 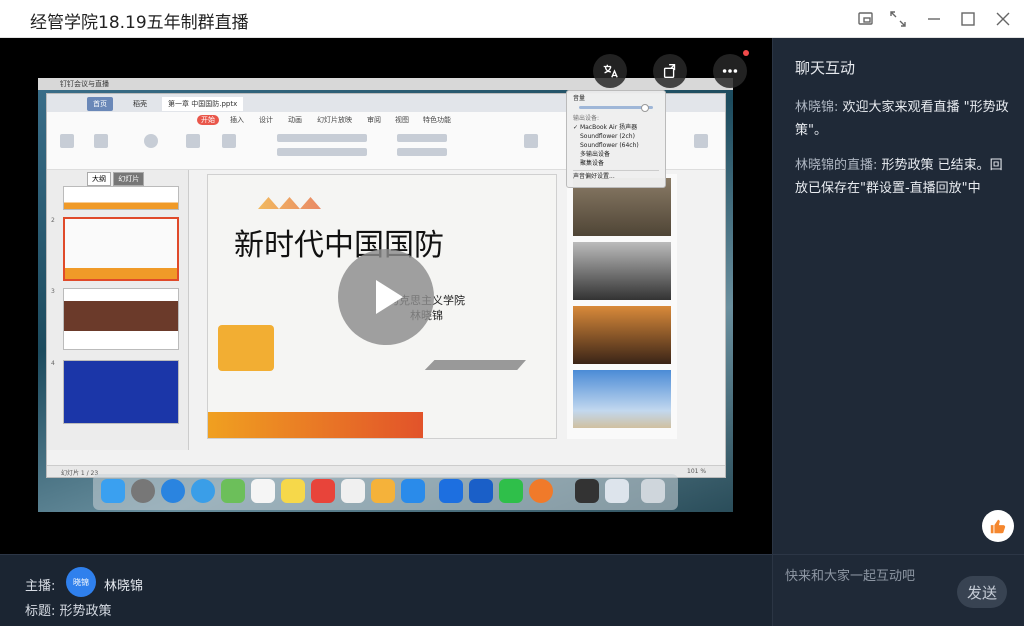 What do you see at coordinates (334, 120) in the screenshot?
I see `ribbon-tab: 幻灯片放映` at bounding box center [334, 120].